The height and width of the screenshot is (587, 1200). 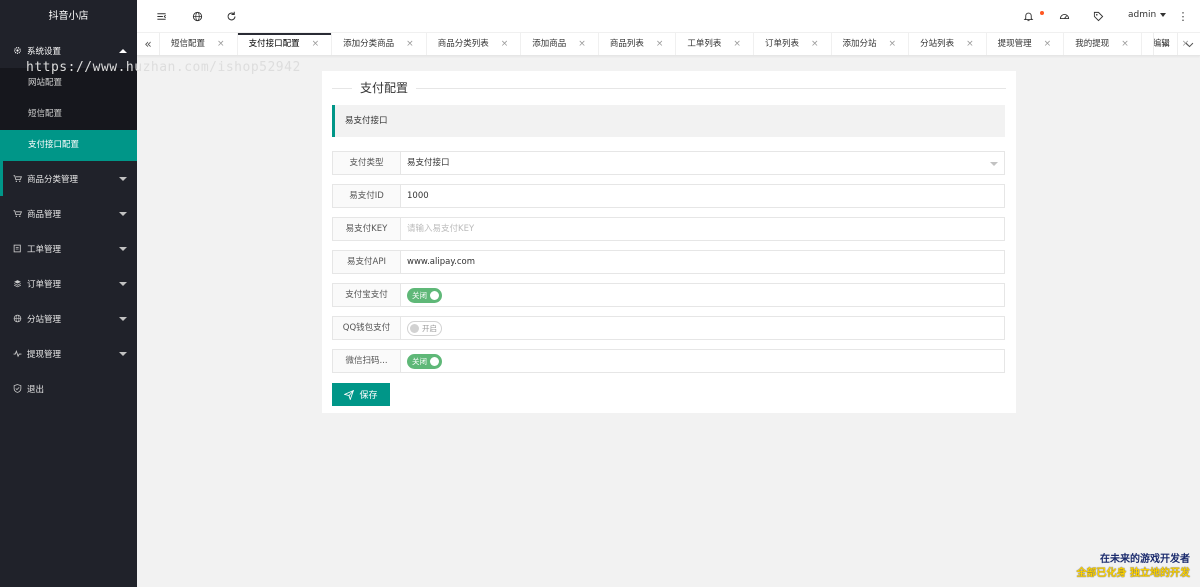 I want to click on sidebar-item-logout: 退出, so click(x=68, y=388).